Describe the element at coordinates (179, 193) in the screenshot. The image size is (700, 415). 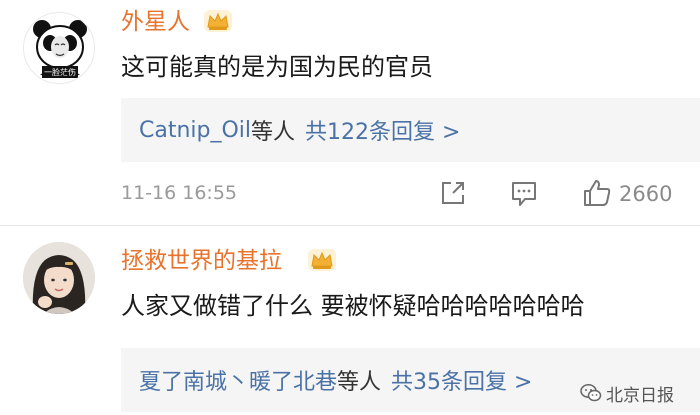
I see `timestamp: 11-16 16:55` at that location.